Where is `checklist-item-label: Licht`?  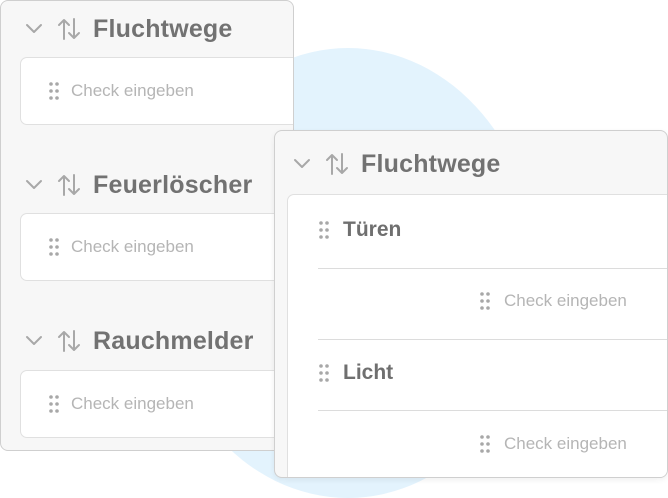
checklist-item-label: Licht is located at coordinates (368, 372).